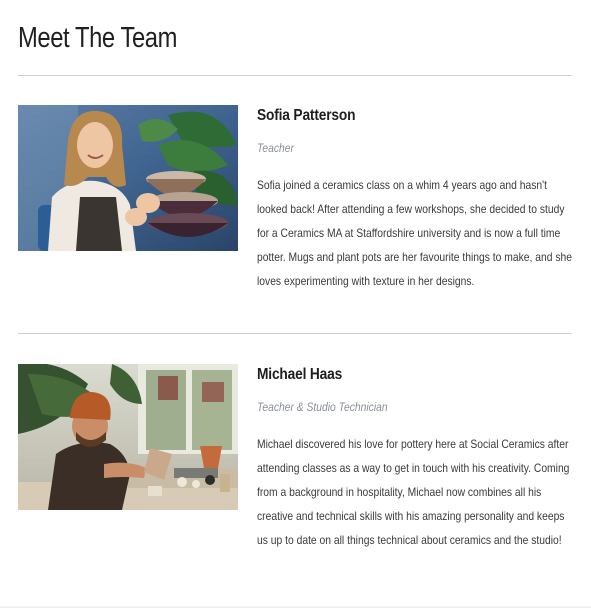  I want to click on team-member-role: Teacher, so click(275, 148).